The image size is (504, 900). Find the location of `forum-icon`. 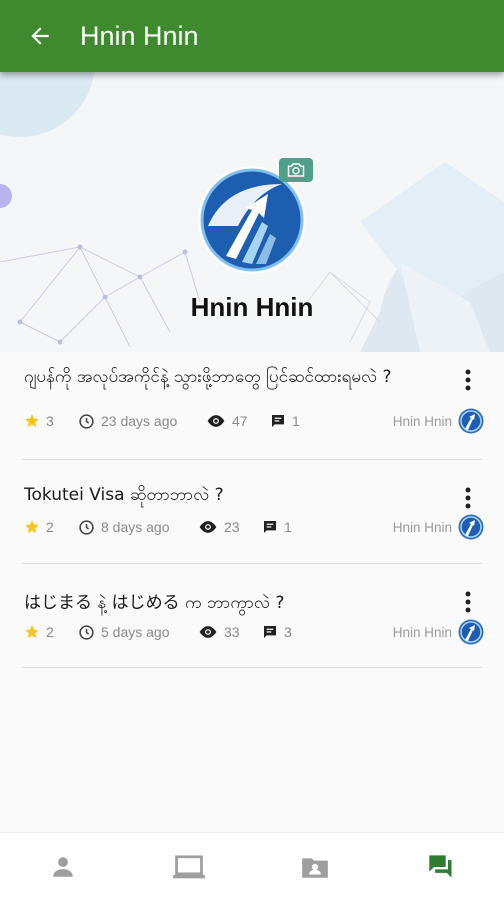

forum-icon is located at coordinates (440, 865).